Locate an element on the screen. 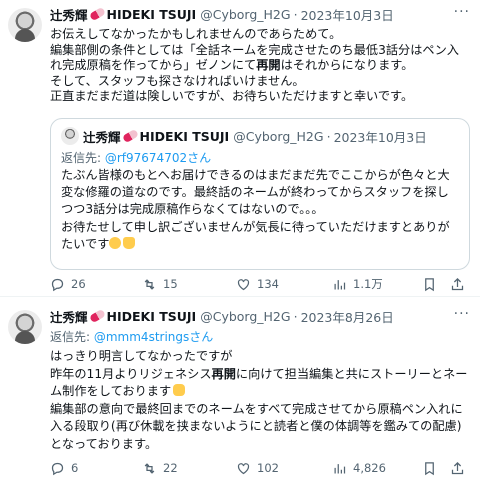 This screenshot has height=484, width=480. views-button: 4,826 is located at coordinates (359, 468).